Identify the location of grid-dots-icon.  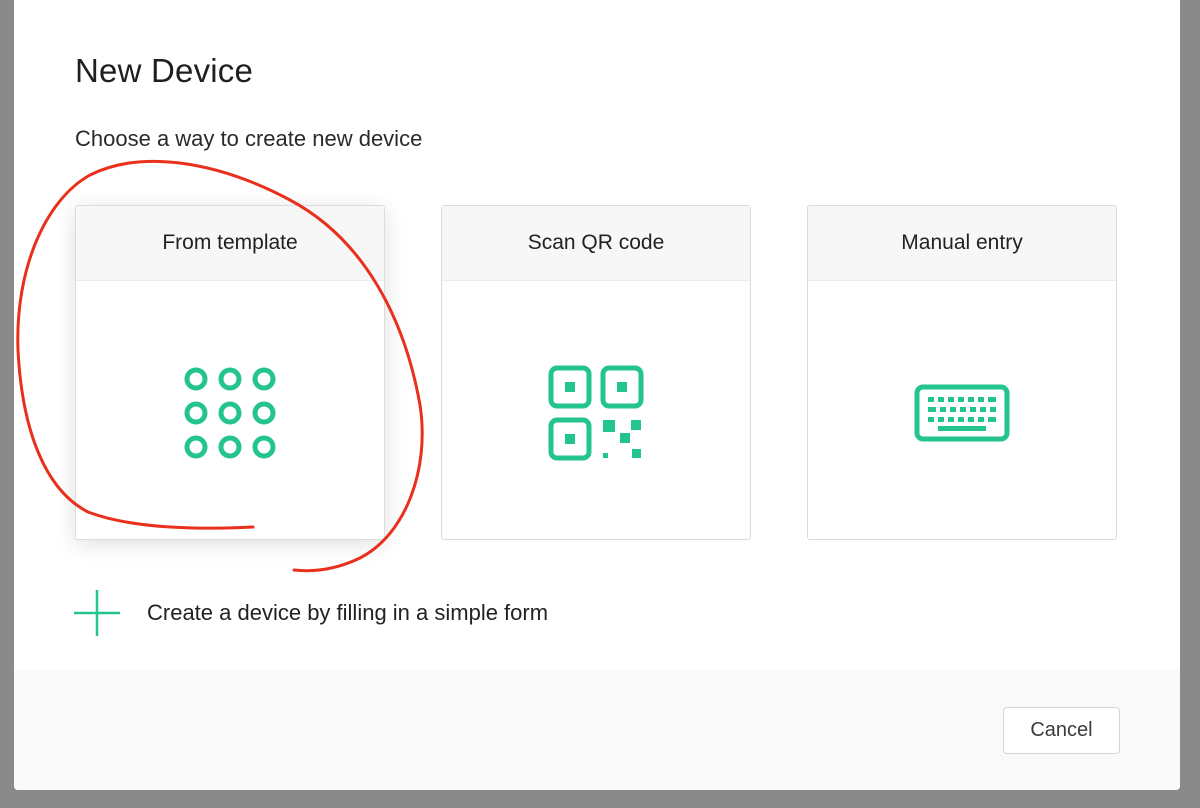
(230, 409).